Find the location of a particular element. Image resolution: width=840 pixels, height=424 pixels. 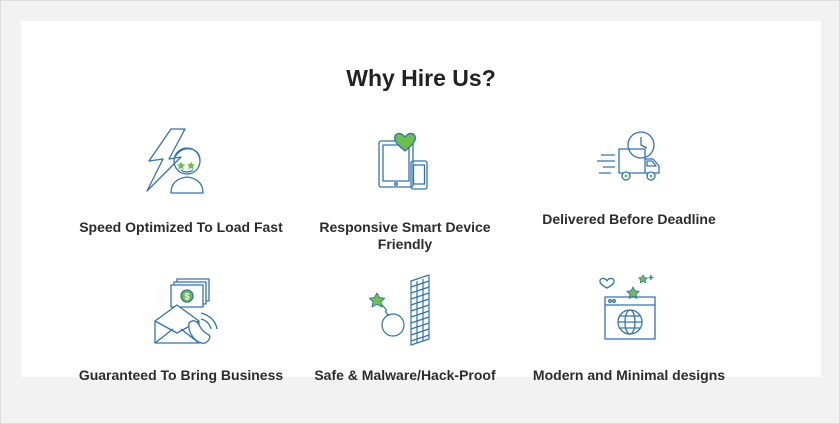

feature-deadline: Delivered Before Deadline is located at coordinates (629, 174).